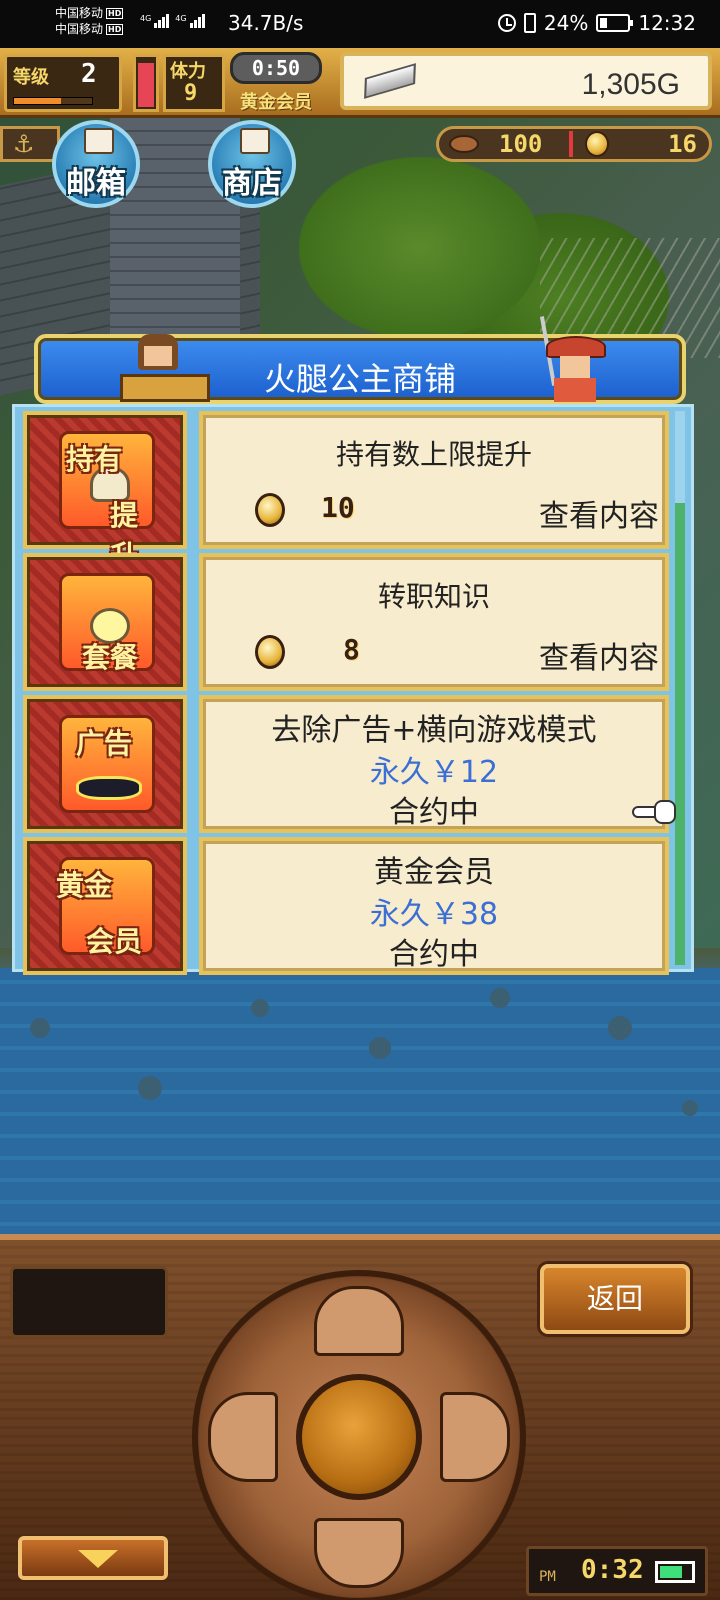  I want to click on anchor-icon: ⚓, so click(24, 144).